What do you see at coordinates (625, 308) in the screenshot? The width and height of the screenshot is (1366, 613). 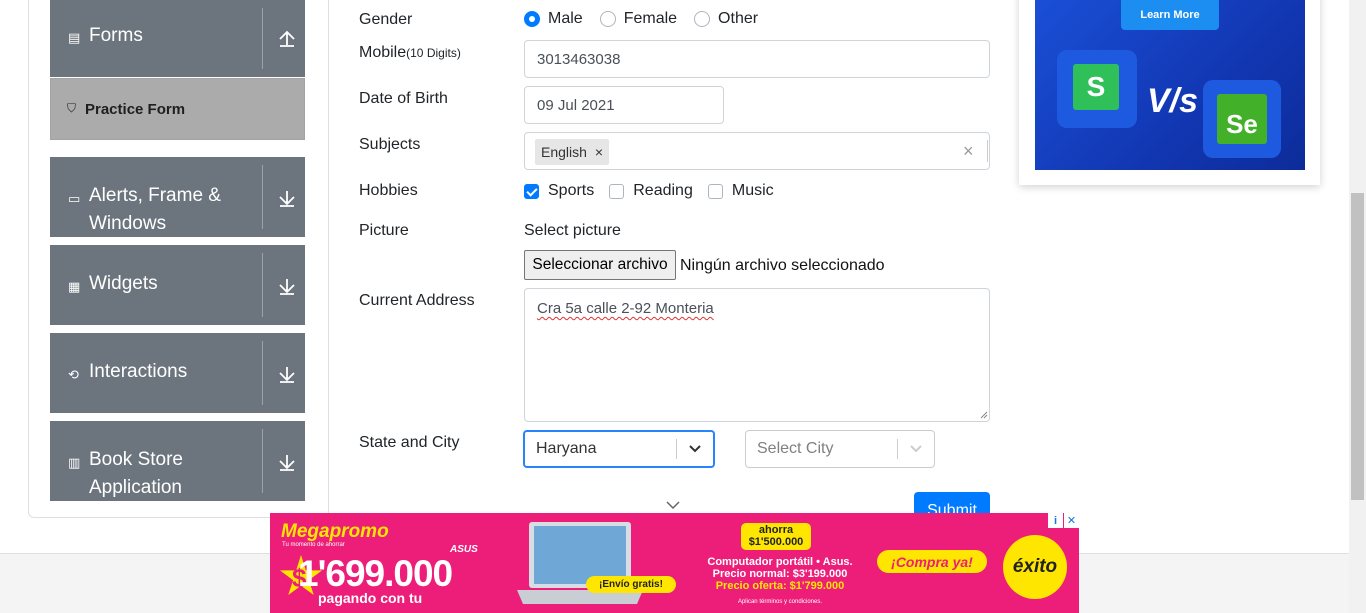 I see `address-value: Cra 5a calle 2-92 Monteria` at bounding box center [625, 308].